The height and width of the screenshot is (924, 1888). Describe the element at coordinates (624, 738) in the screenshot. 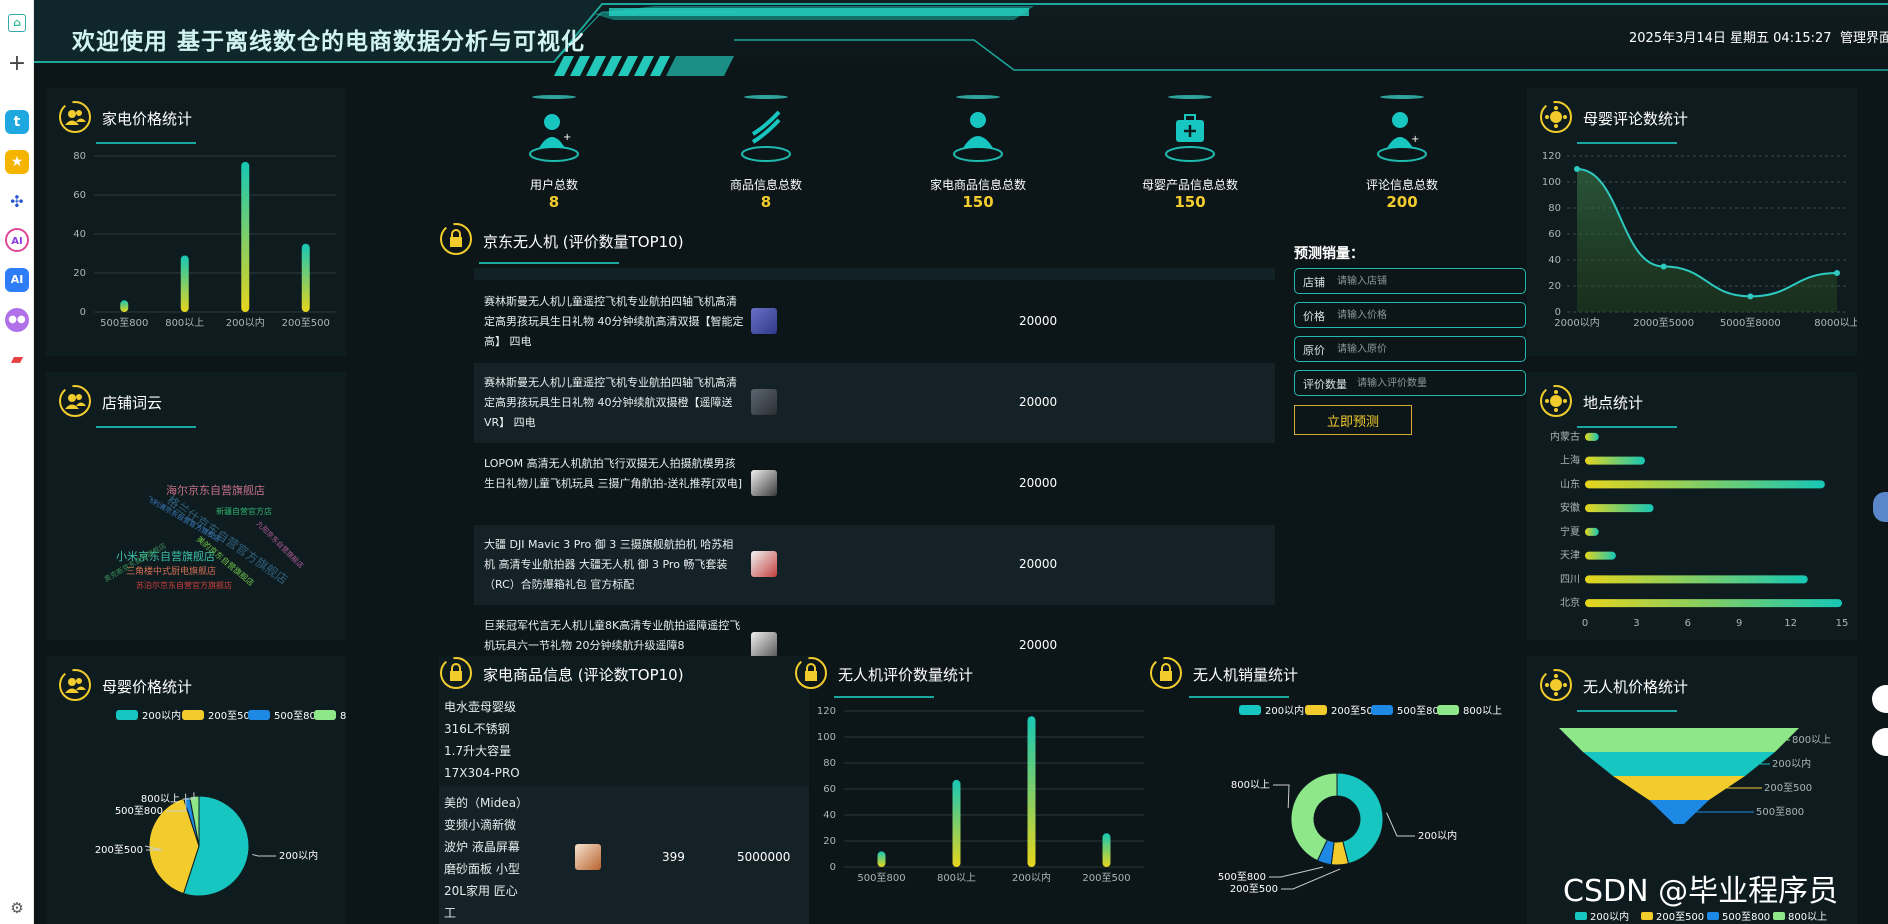

I see `table-row: 电水壶母婴级316L不锈钢1.7升大容量17X304-PRO` at that location.